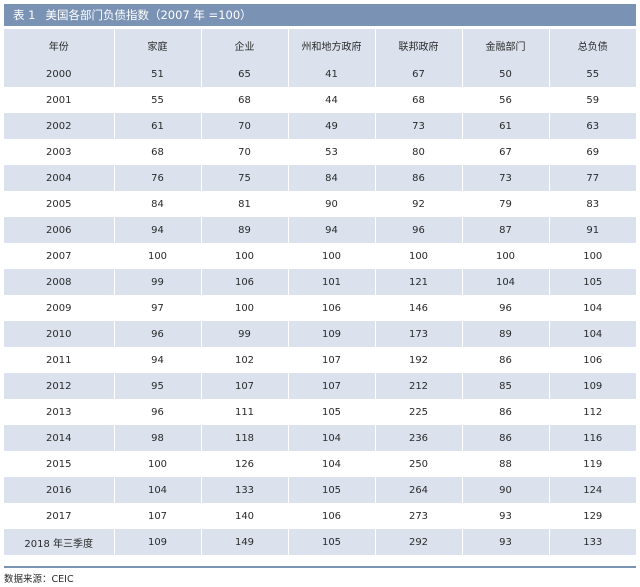 This screenshot has width=640, height=587. I want to click on table-row: 2008 99 106 101 121 104 105, so click(320, 282).